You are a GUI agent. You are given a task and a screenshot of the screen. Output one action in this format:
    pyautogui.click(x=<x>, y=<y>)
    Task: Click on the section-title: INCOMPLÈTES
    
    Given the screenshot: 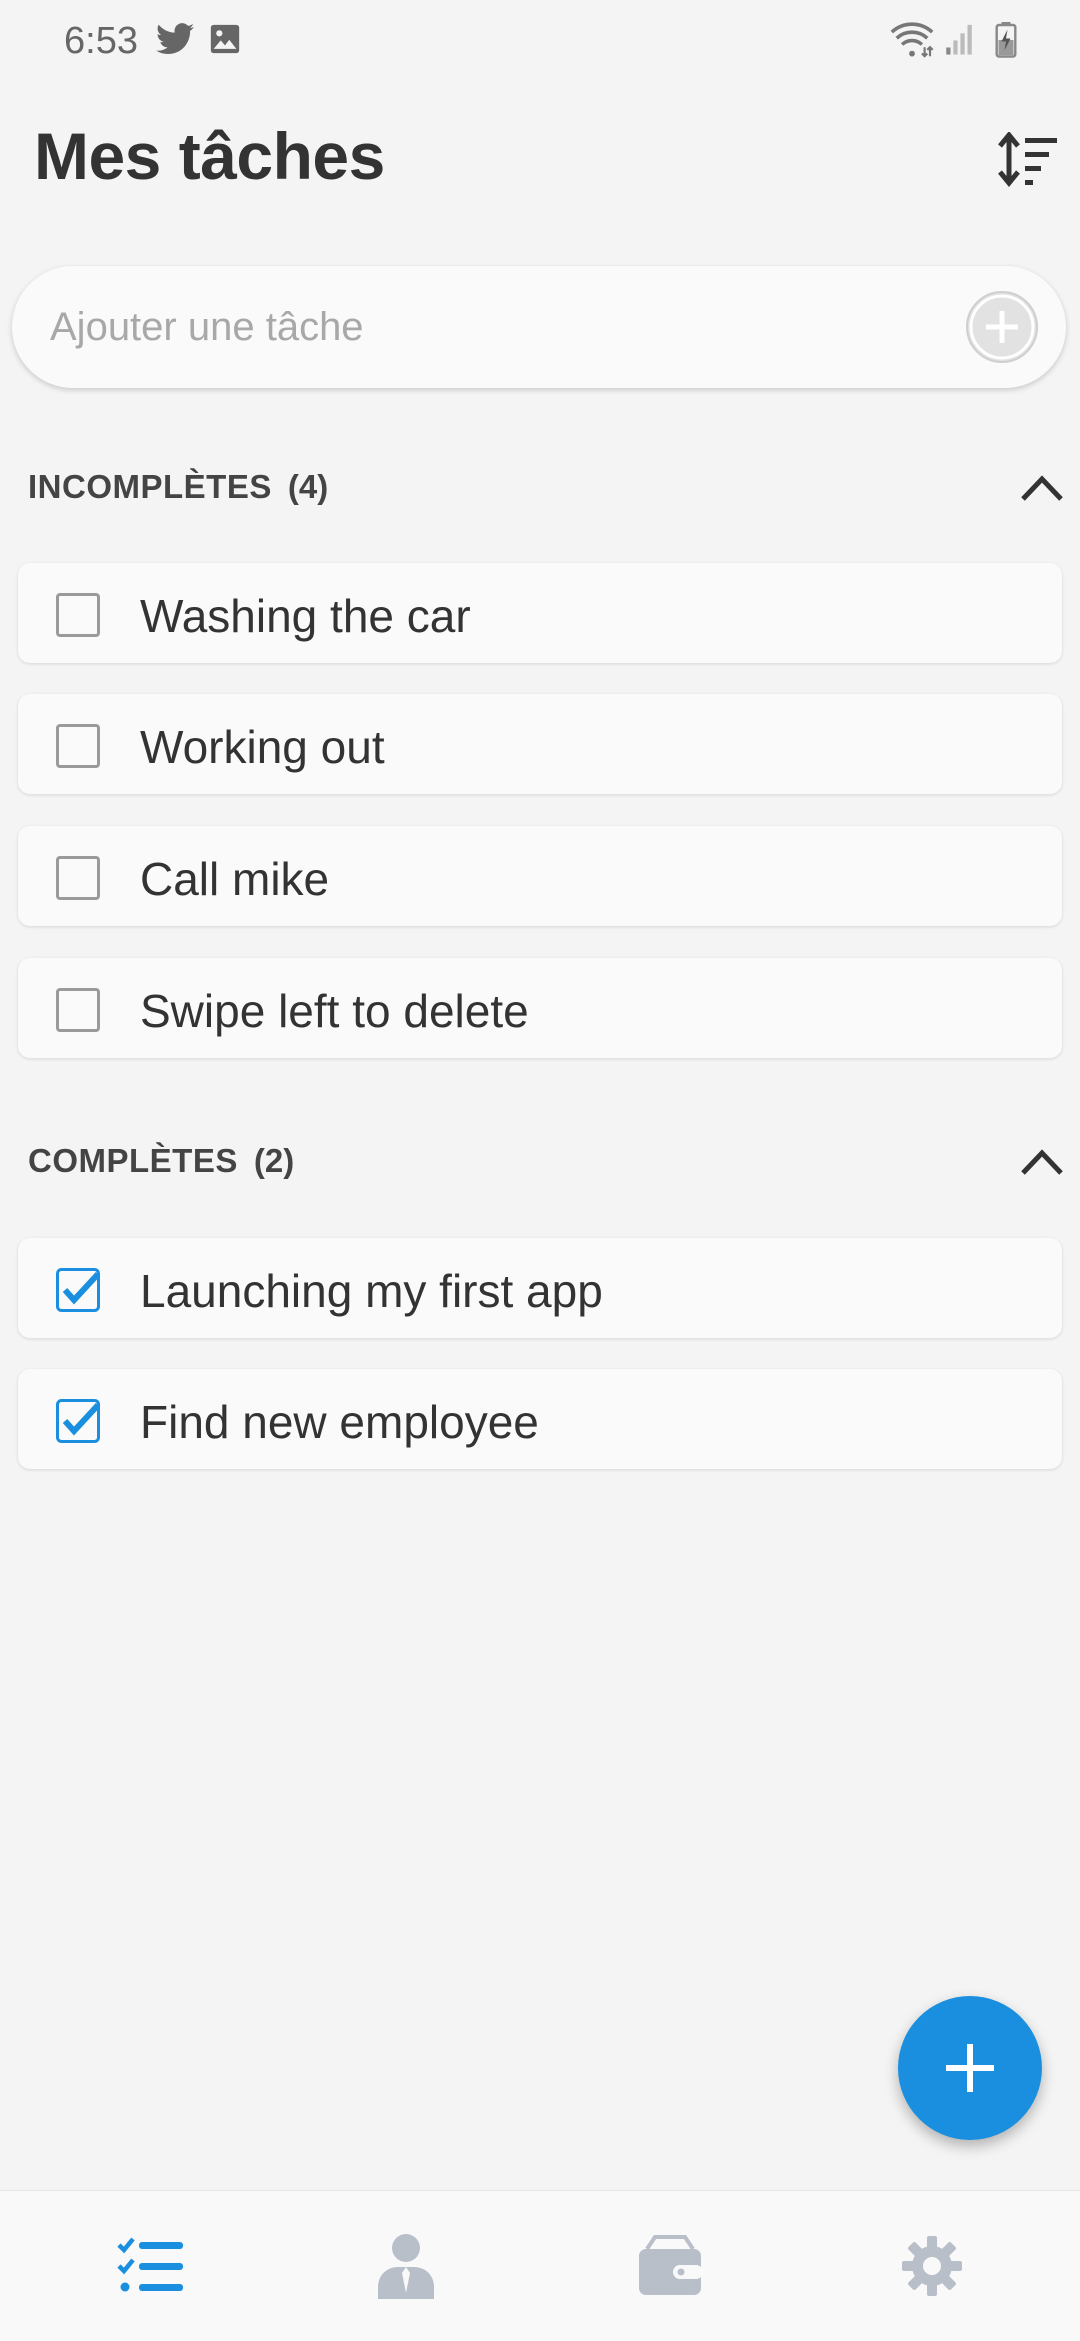 What is the action you would take?
    pyautogui.click(x=150, y=486)
    